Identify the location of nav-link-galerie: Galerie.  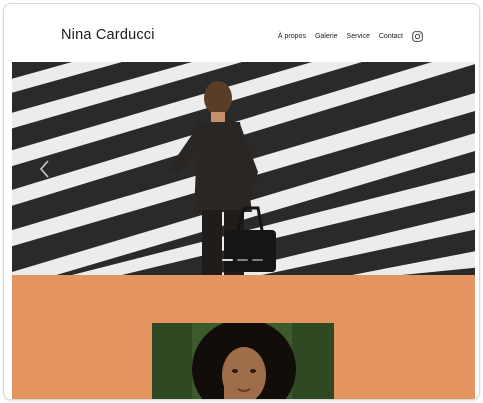
(326, 36).